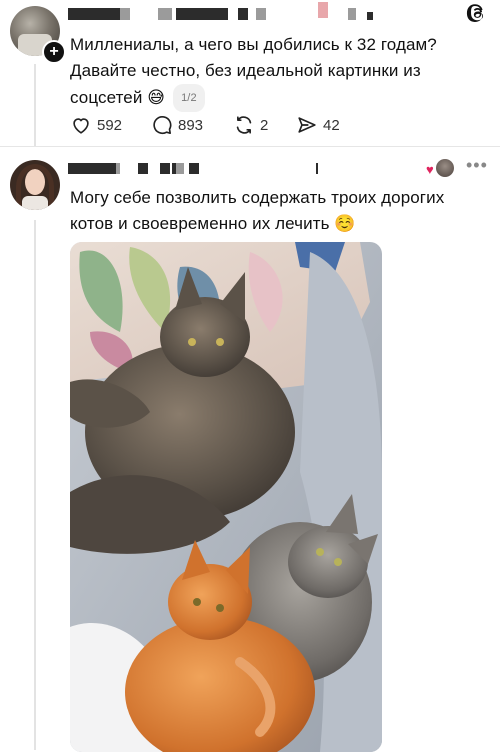 The height and width of the screenshot is (752, 500). I want to click on divider, so click(250, 146).